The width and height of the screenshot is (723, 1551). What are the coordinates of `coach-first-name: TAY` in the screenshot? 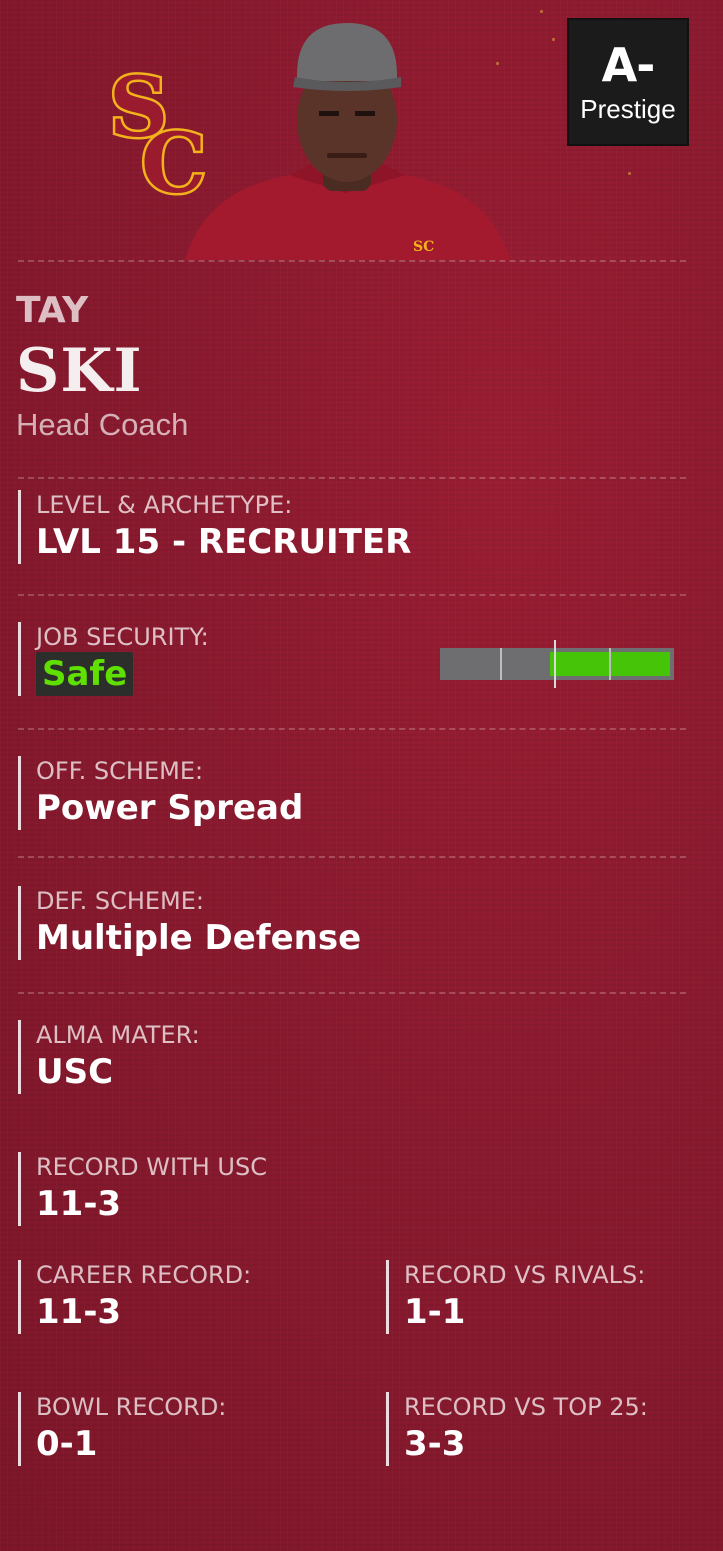 It's located at (52, 310).